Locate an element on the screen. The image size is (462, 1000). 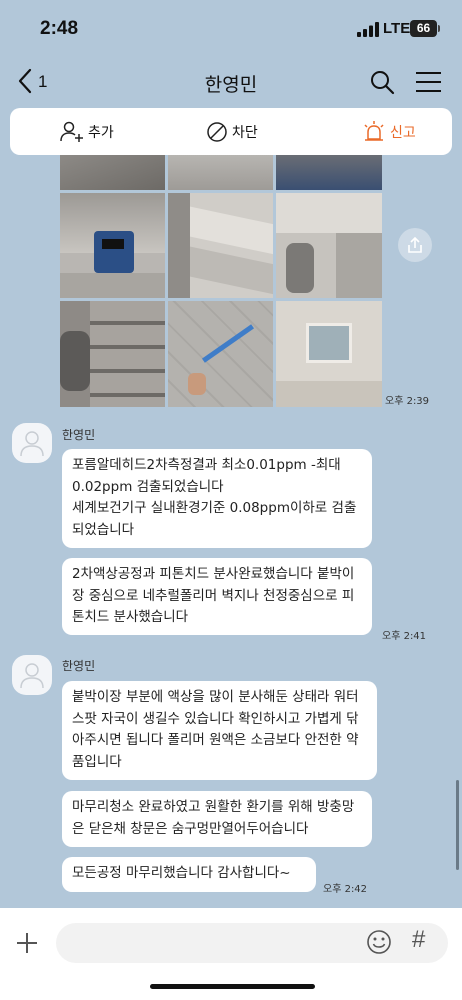
share-icon is located at coordinates (415, 244).